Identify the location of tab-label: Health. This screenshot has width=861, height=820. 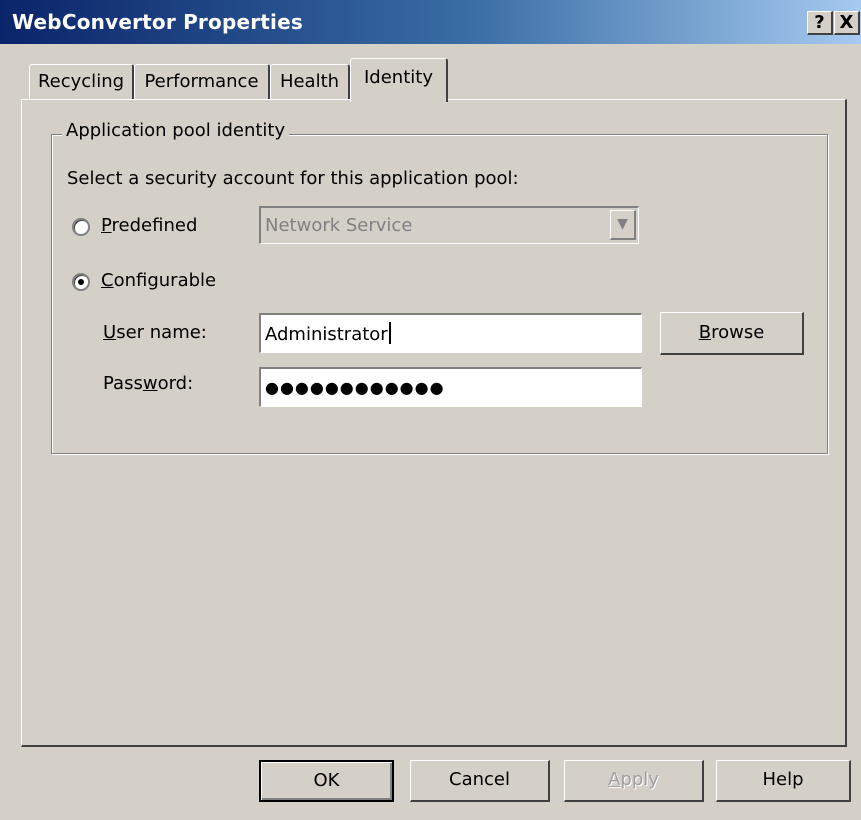
(309, 81).